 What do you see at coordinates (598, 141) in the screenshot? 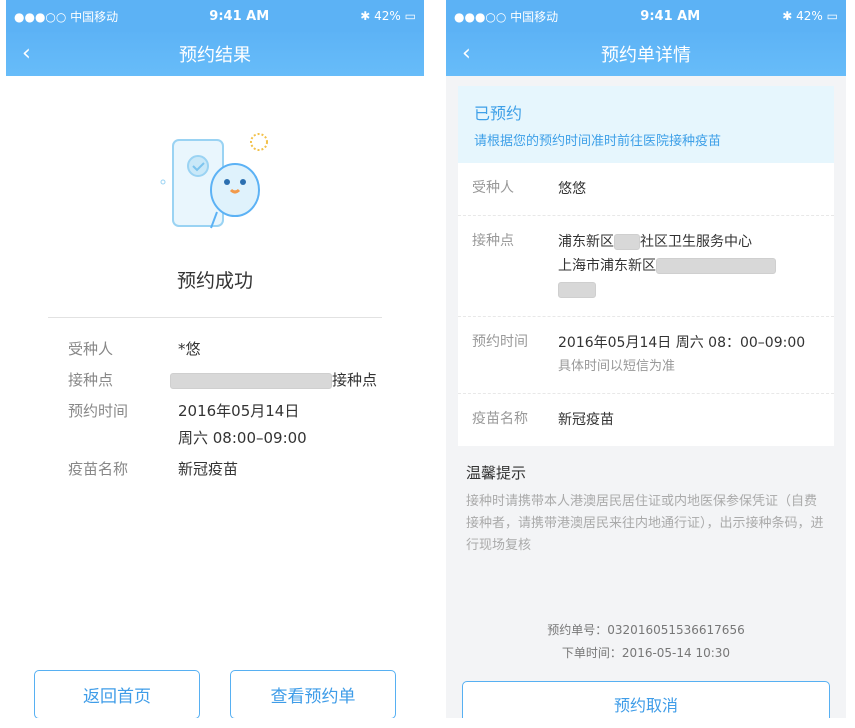
I see `status-description: 请根据您的预约时间准时前往医院接种疫苗` at bounding box center [598, 141].